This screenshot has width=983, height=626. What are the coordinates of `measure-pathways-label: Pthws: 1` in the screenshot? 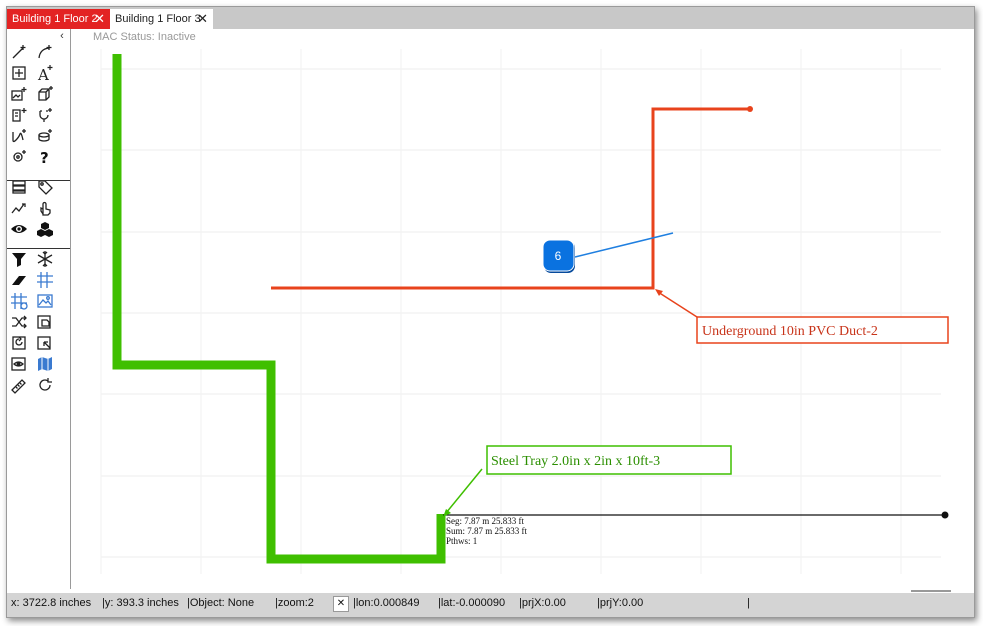 It's located at (461, 541).